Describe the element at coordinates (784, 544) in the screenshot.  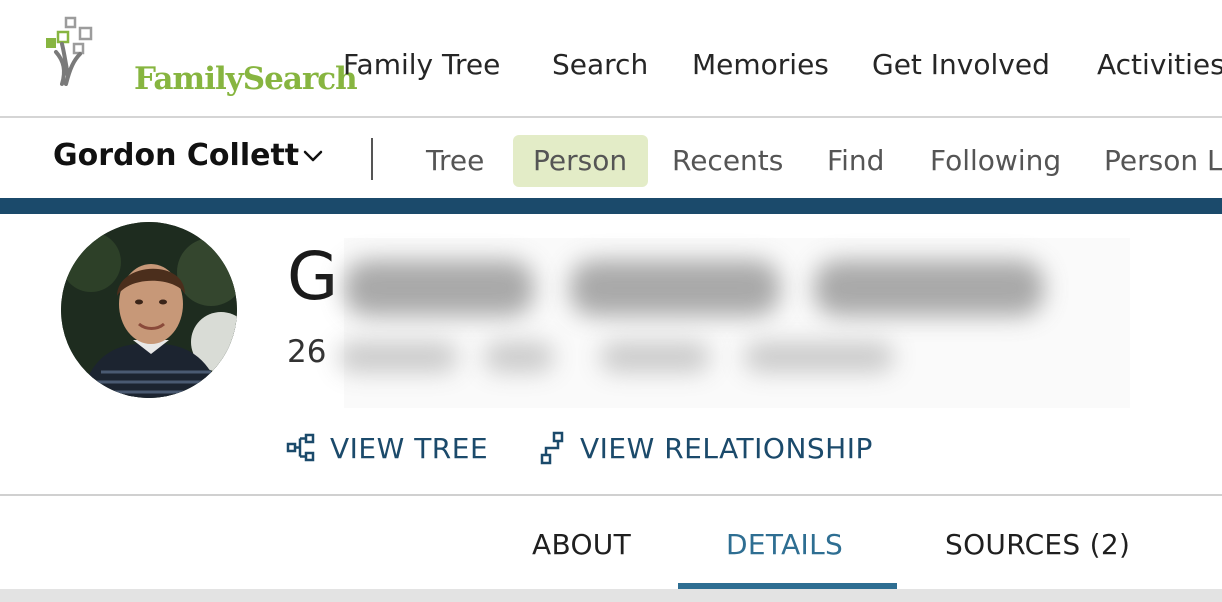
I see `tab-details: DETAILS` at that location.